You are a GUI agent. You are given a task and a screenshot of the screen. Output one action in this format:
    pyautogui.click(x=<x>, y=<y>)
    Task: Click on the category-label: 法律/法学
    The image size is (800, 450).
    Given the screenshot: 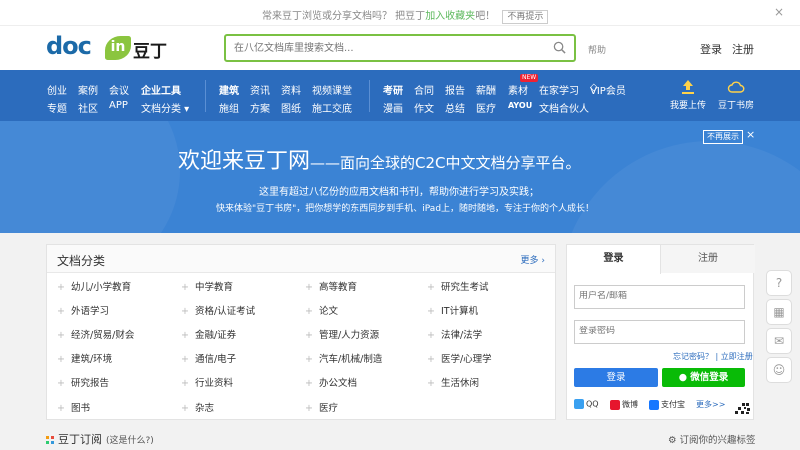 What is the action you would take?
    pyautogui.click(x=461, y=335)
    